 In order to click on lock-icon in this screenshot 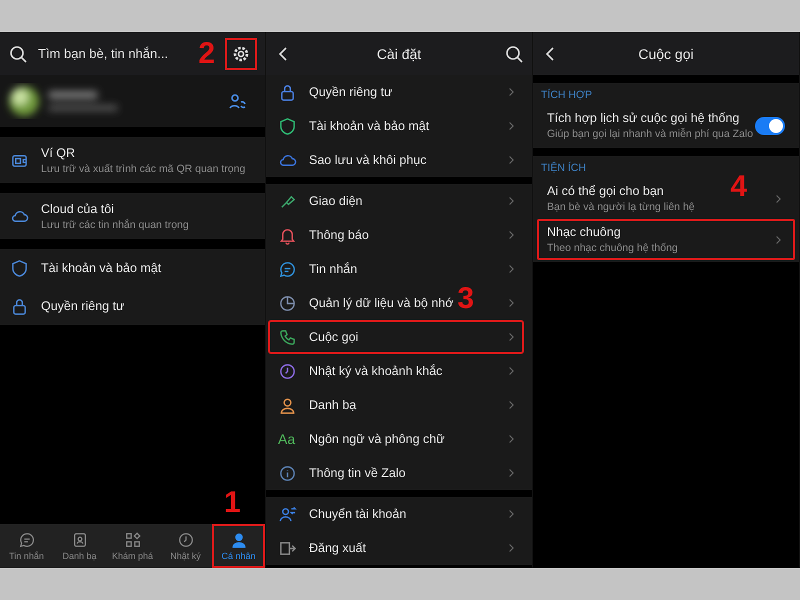, I will do `click(19, 306)`.